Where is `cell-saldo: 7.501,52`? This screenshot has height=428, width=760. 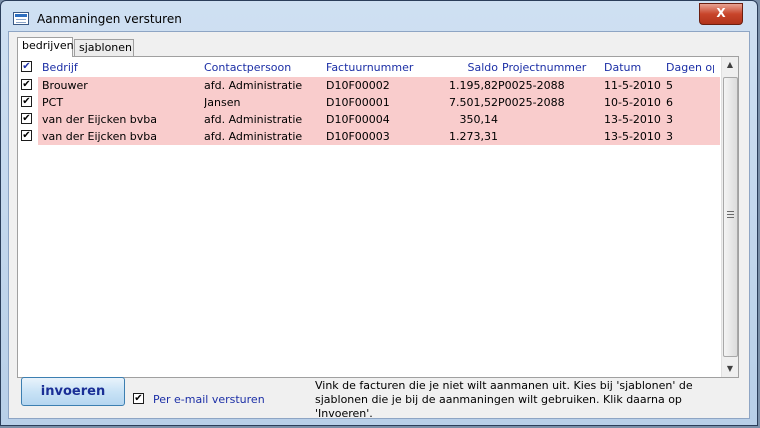
cell-saldo: 7.501,52 is located at coordinates (473, 102).